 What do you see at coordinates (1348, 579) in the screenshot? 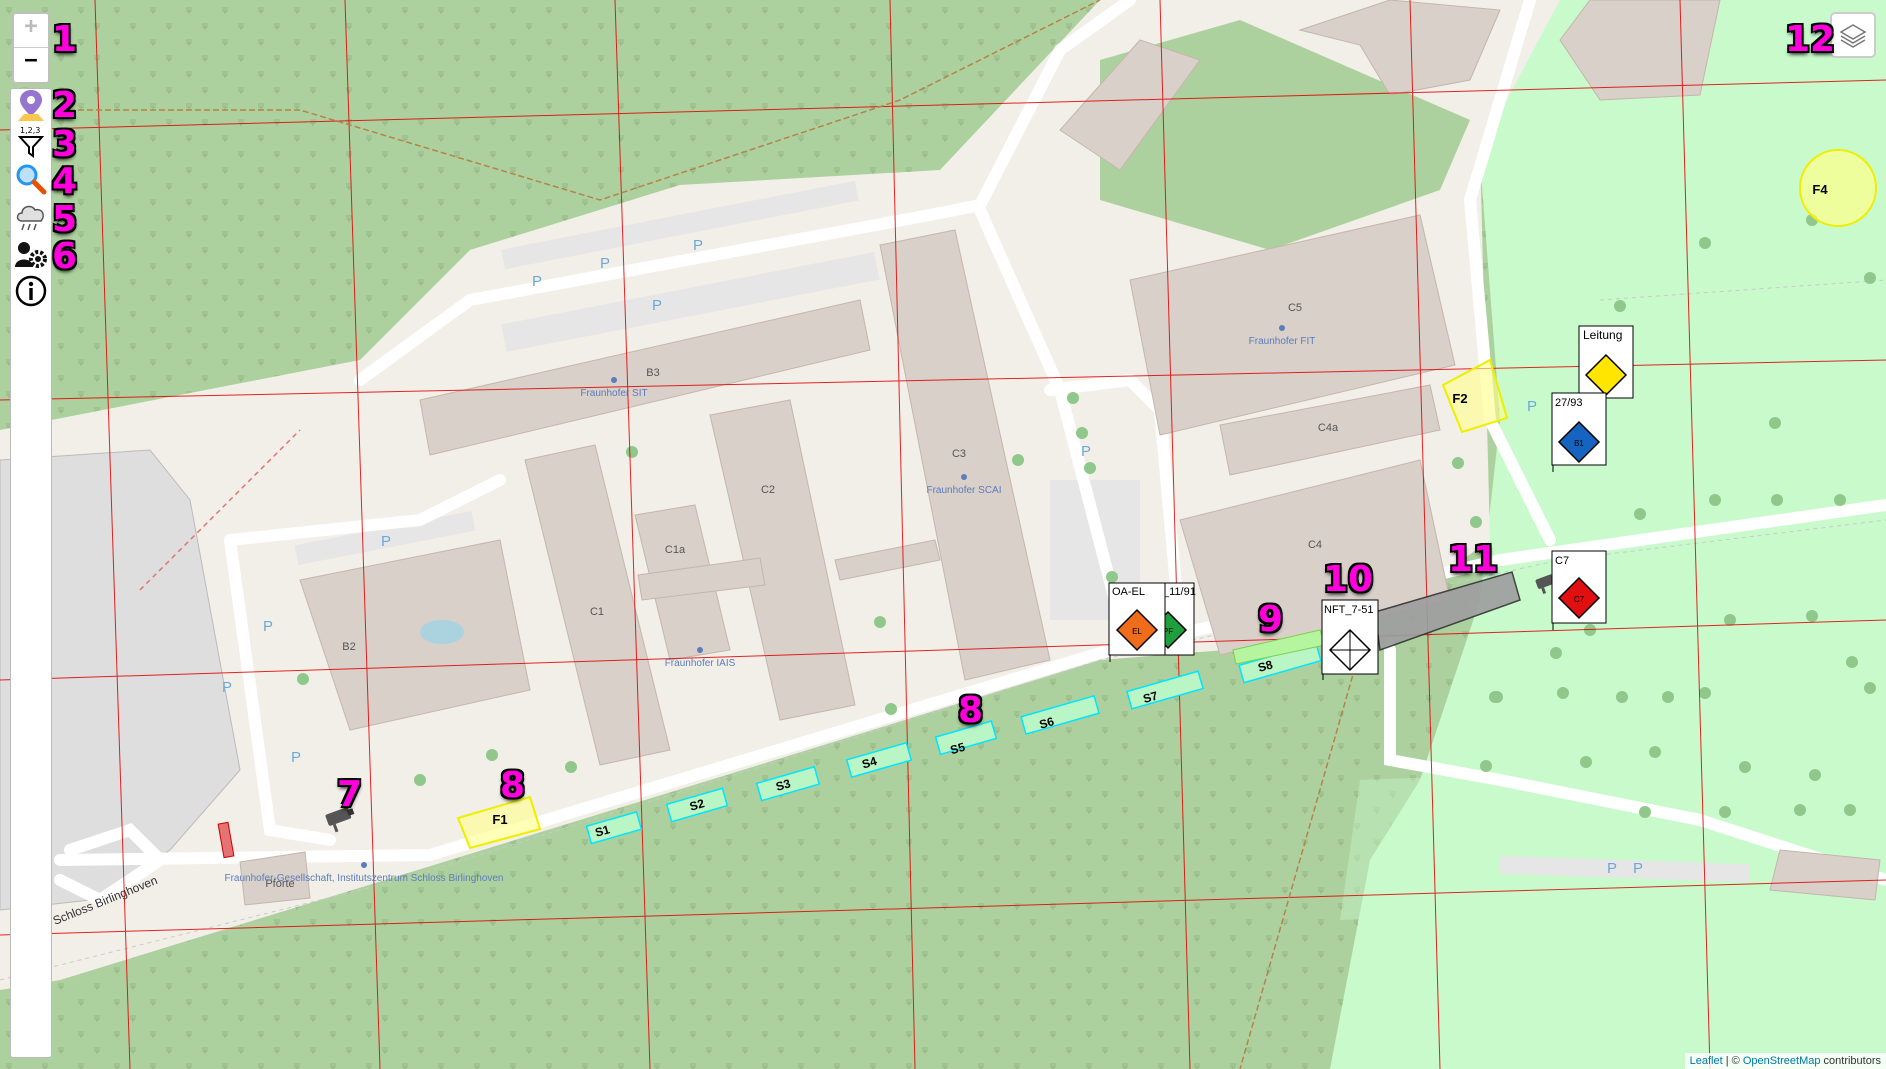
I see `callout-number-10: 10` at bounding box center [1348, 579].